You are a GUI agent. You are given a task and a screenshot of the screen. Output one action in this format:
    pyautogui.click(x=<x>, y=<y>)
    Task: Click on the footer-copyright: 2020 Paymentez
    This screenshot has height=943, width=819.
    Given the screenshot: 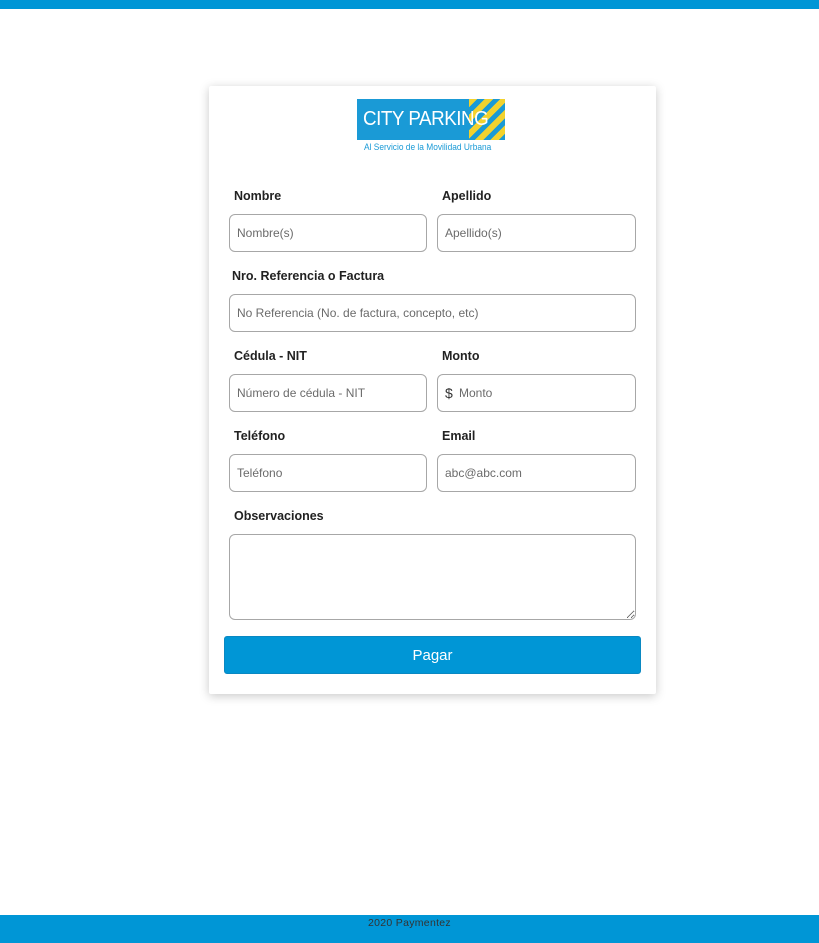 What is the action you would take?
    pyautogui.click(x=409, y=923)
    